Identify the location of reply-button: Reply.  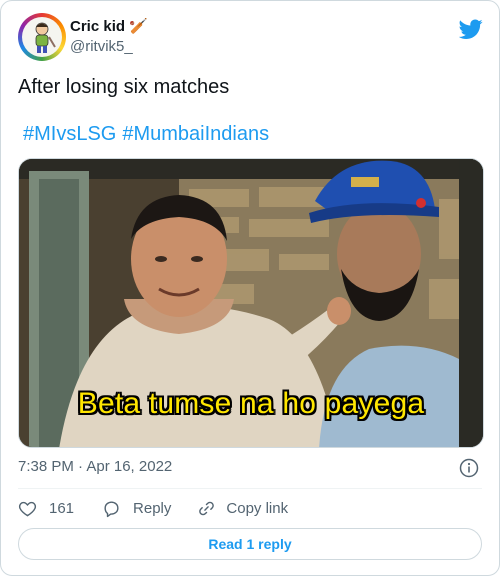
(136, 508).